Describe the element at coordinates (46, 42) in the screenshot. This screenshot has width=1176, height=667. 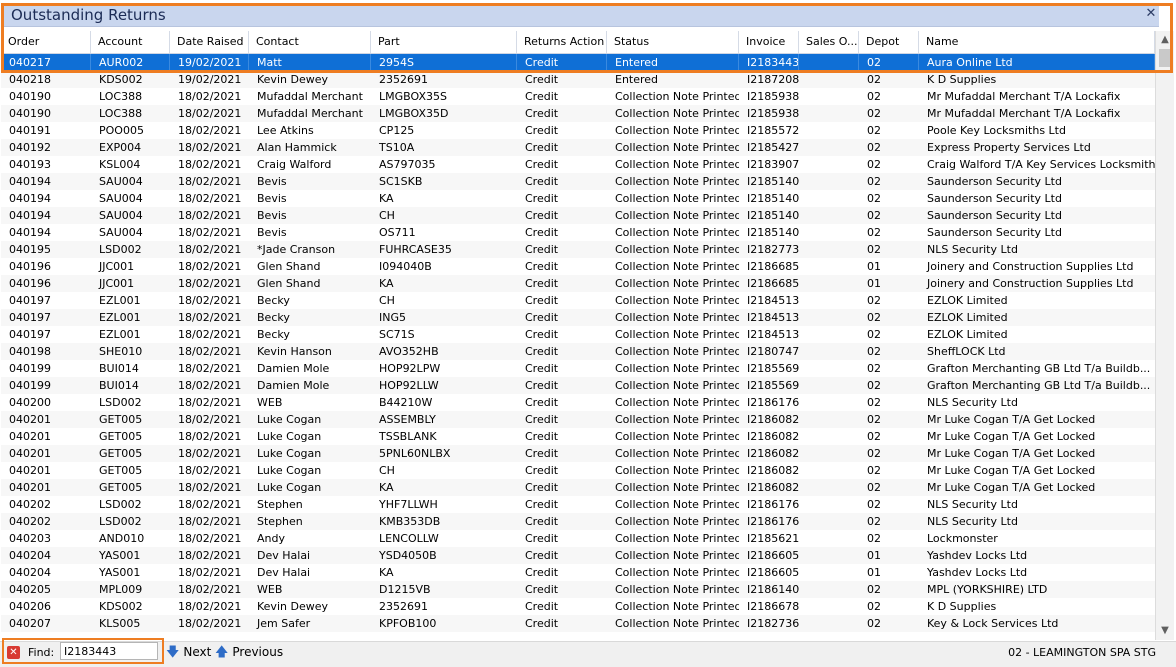
I see `column-header-order: Order` at that location.